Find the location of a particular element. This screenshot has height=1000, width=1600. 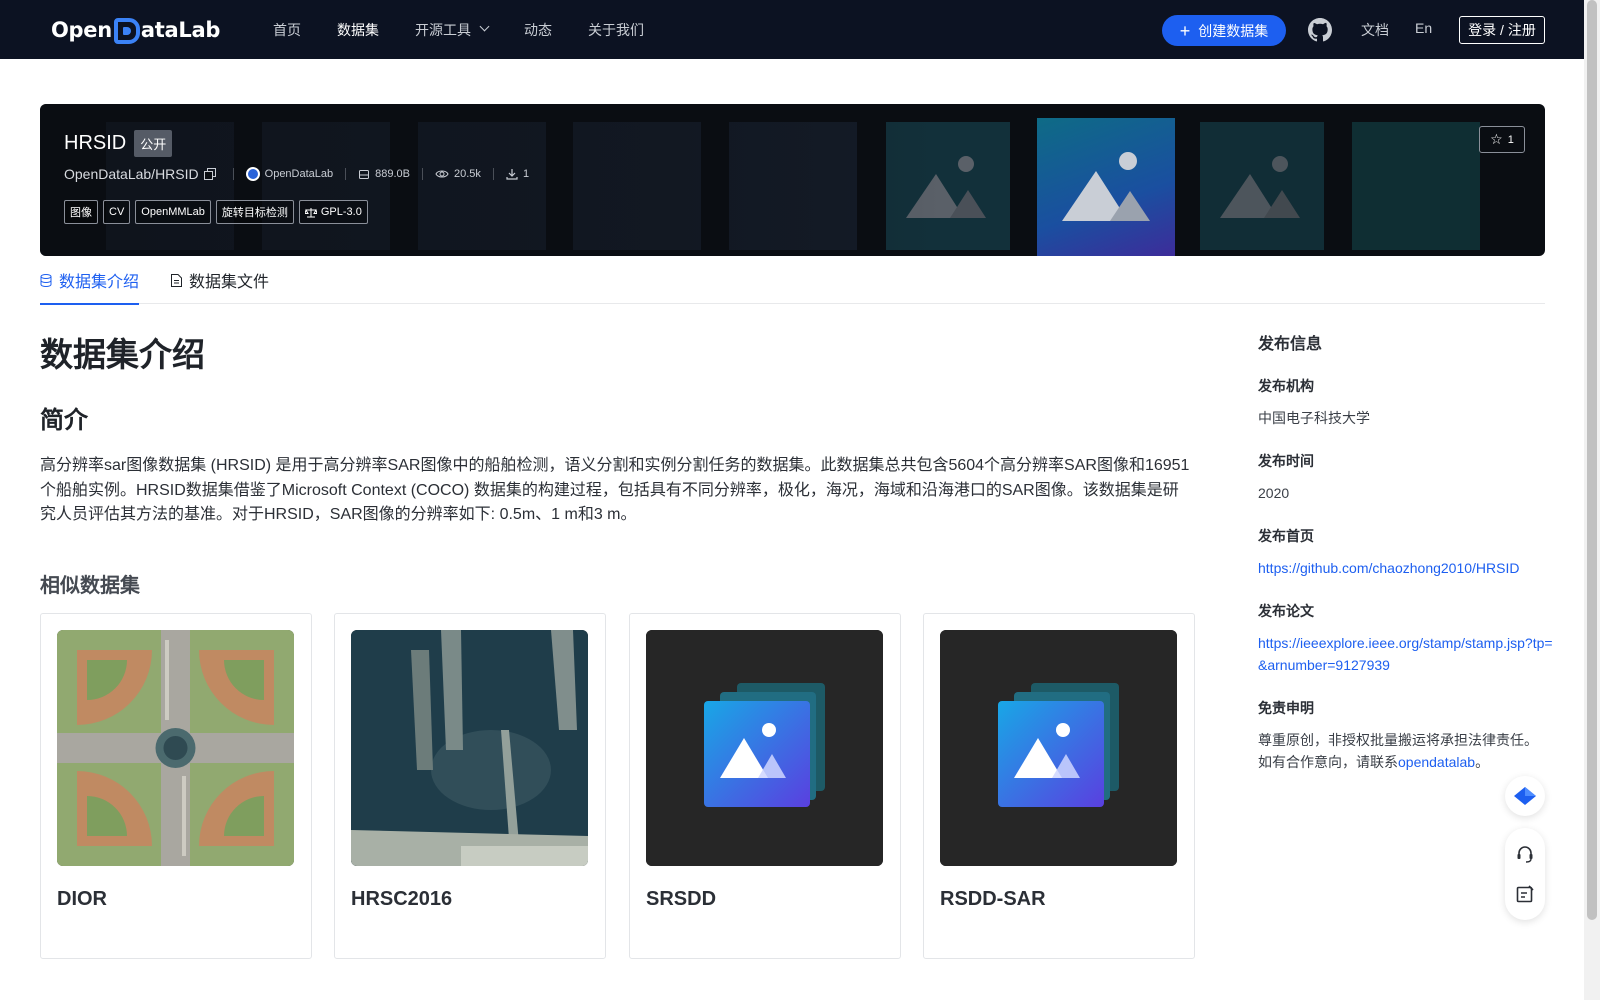

customer-service-icon is located at coordinates (1525, 854).